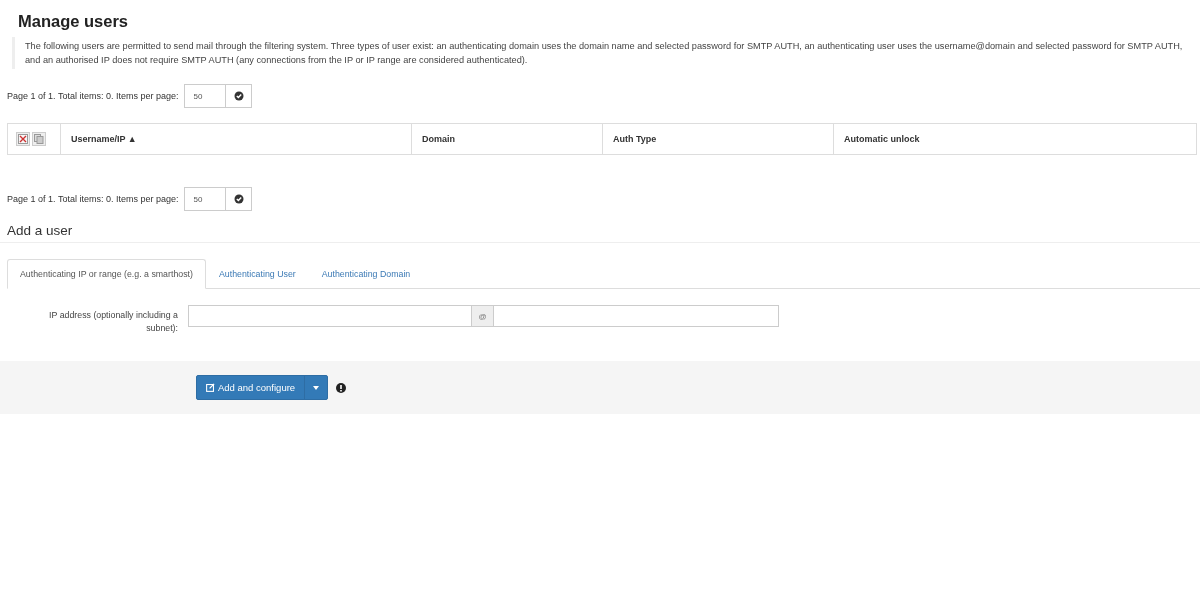 This screenshot has width=1200, height=600. I want to click on column-header: Auth Type, so click(718, 139).